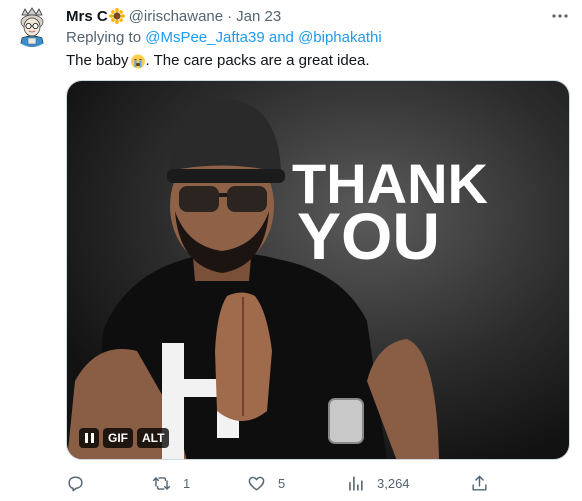  Describe the element at coordinates (161, 483) in the screenshot. I see `retweet-icon` at that location.